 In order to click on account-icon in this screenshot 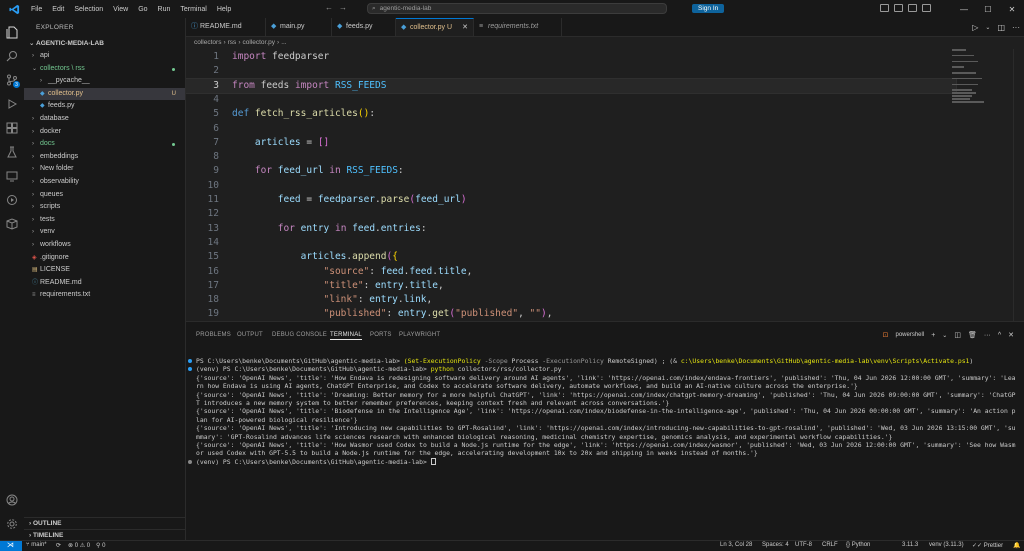, I will do `click(12, 500)`.